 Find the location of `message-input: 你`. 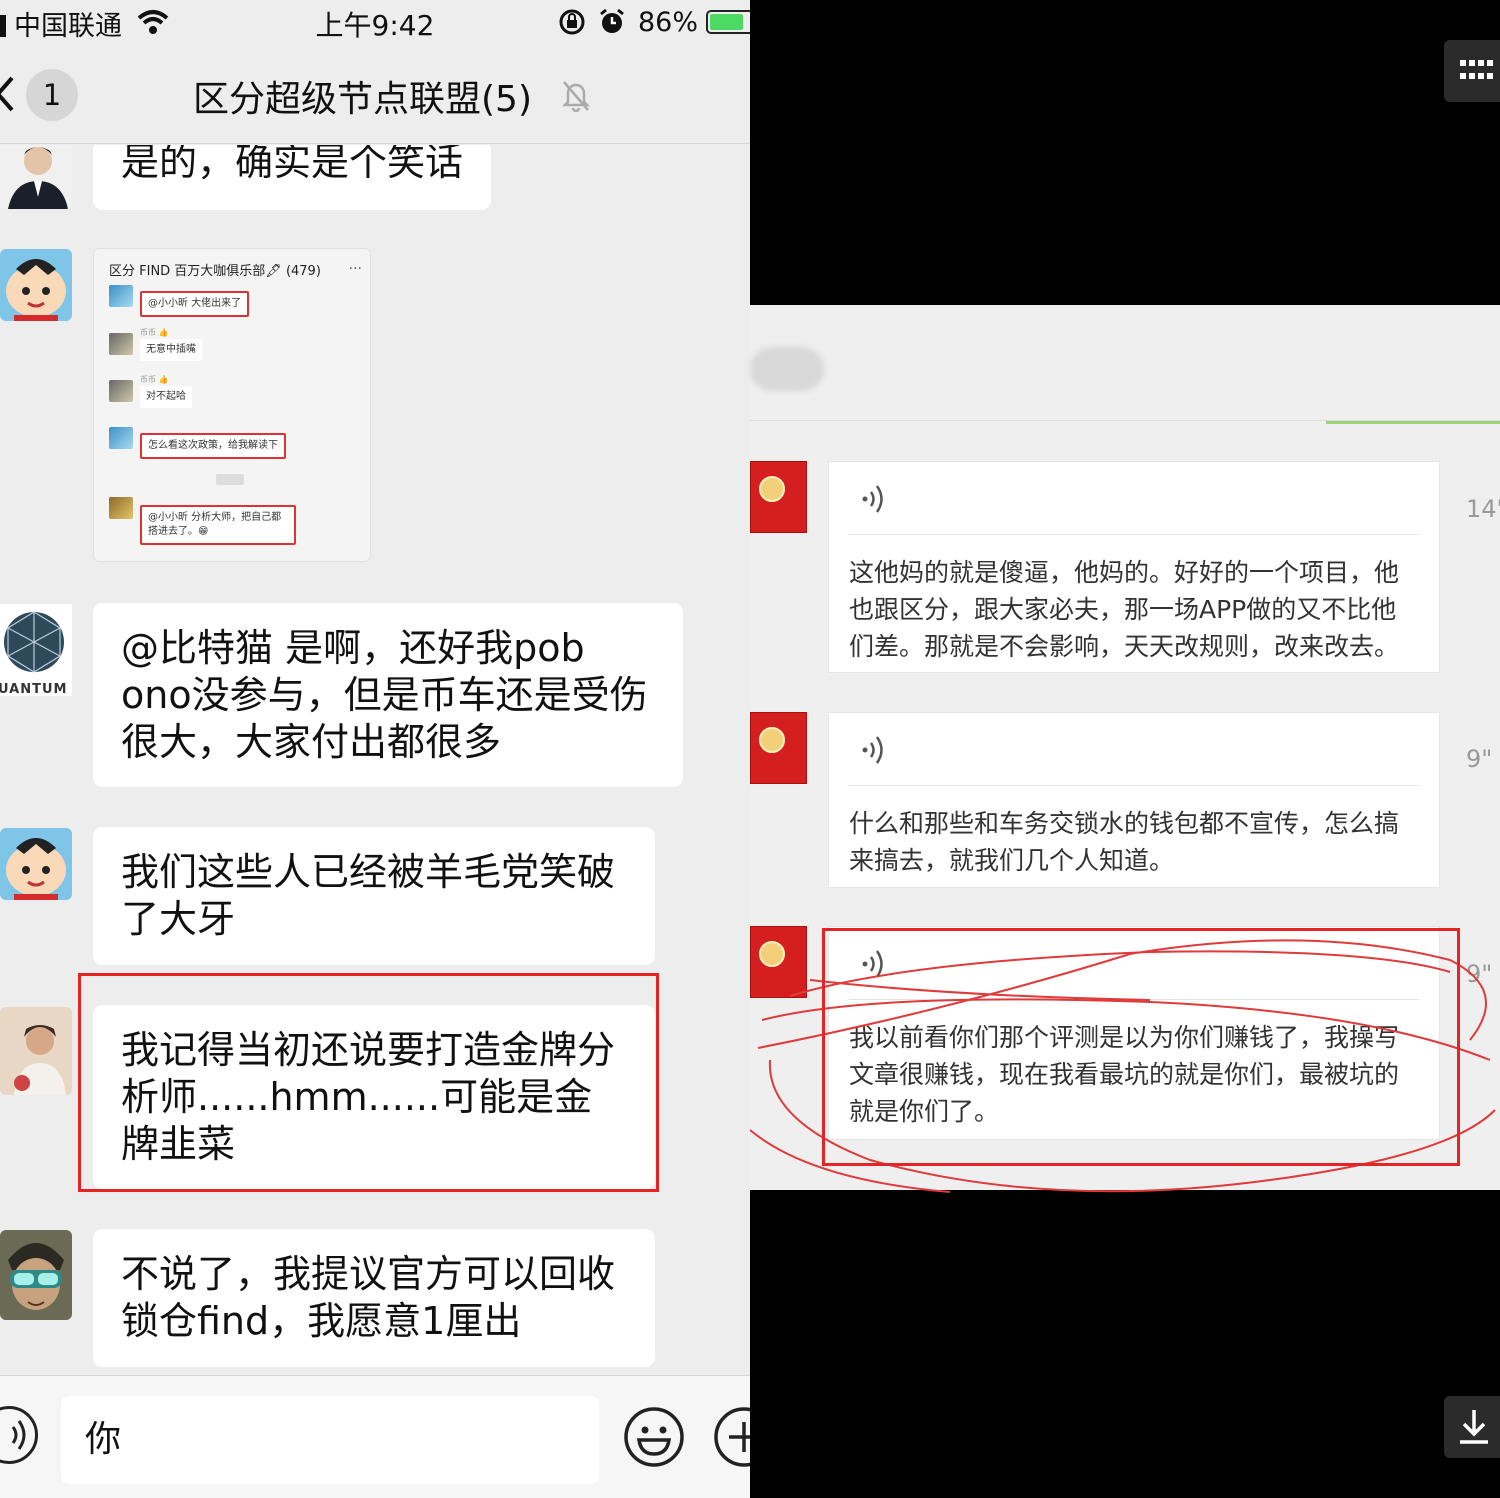

message-input: 你 is located at coordinates (330, 1440).